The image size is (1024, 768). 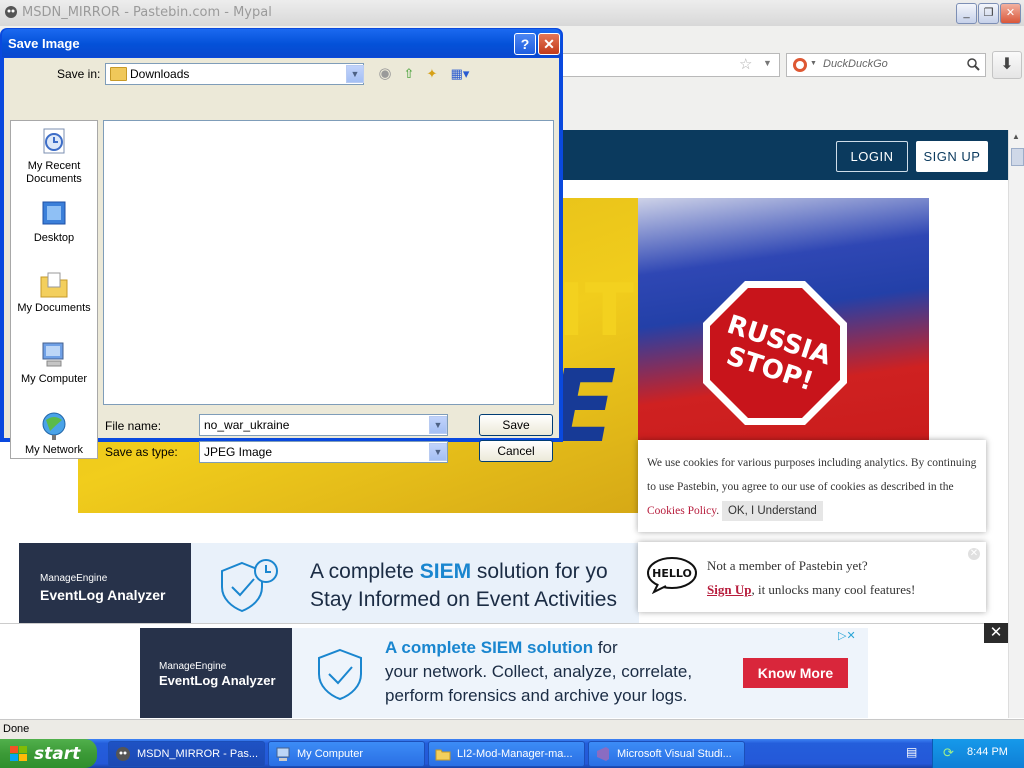 What do you see at coordinates (234, 74) in the screenshot?
I see `save-in-dropdown: Downloads ▼` at bounding box center [234, 74].